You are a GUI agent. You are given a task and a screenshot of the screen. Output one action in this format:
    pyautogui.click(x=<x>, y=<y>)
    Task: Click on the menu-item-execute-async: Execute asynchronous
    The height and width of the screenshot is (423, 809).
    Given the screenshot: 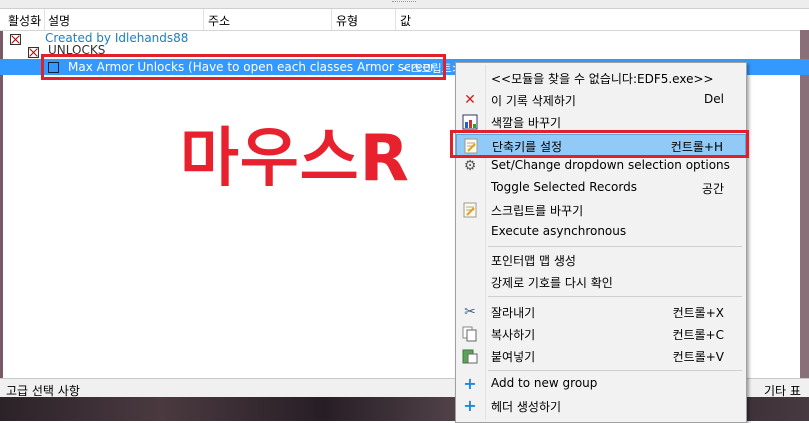 What is the action you would take?
    pyautogui.click(x=601, y=232)
    